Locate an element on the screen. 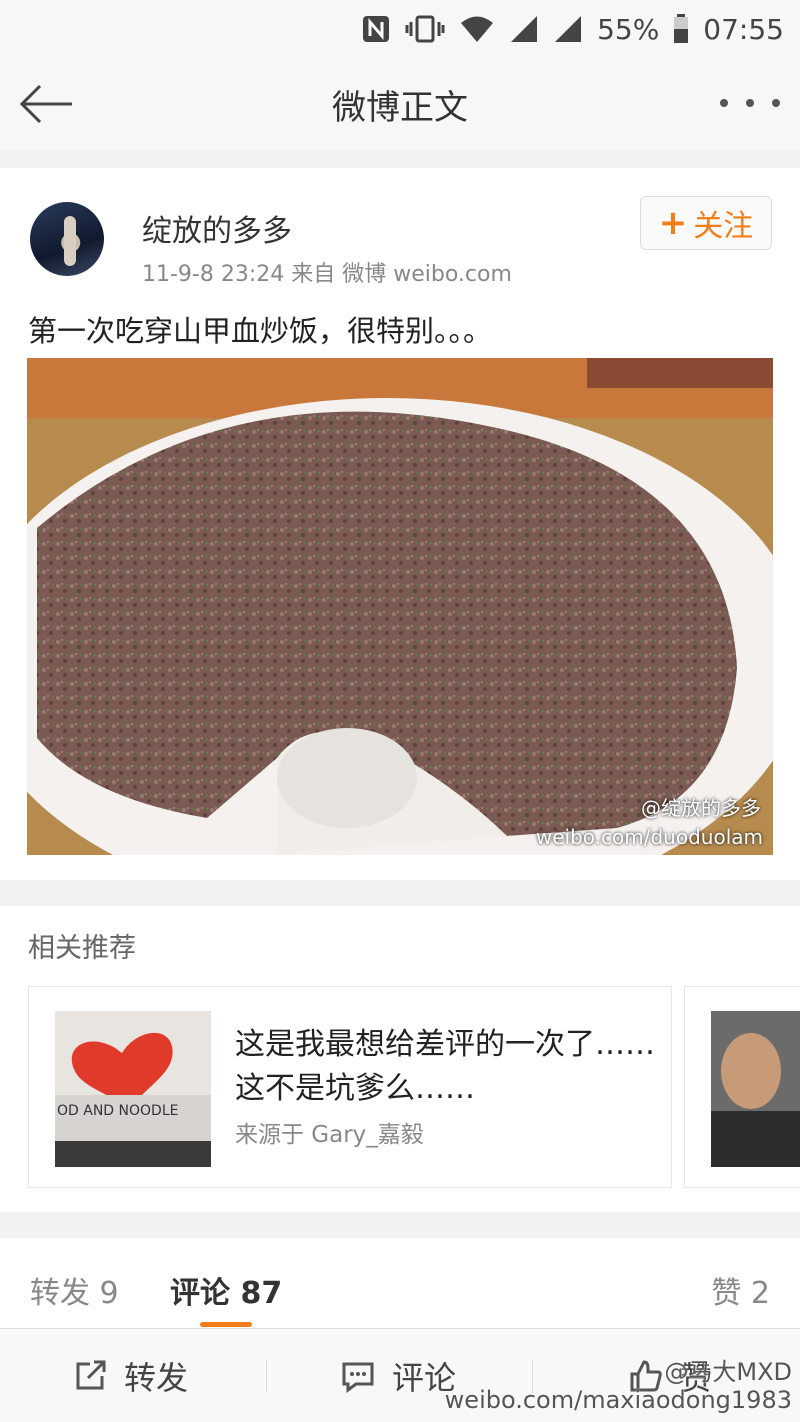  clock: 07:55 is located at coordinates (743, 29).